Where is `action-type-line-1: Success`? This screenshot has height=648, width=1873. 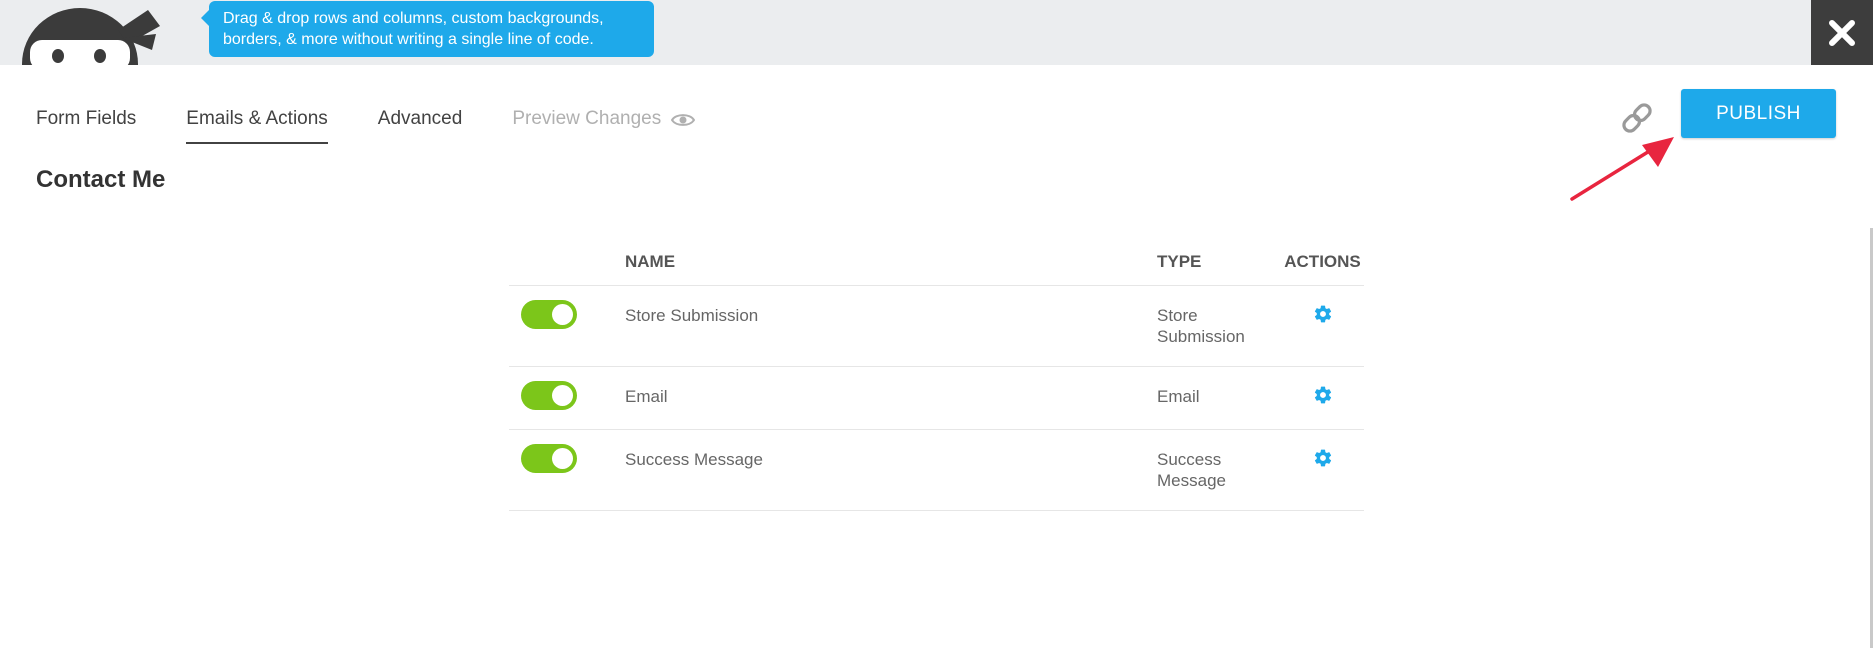 action-type-line-1: Success is located at coordinates (1189, 459).